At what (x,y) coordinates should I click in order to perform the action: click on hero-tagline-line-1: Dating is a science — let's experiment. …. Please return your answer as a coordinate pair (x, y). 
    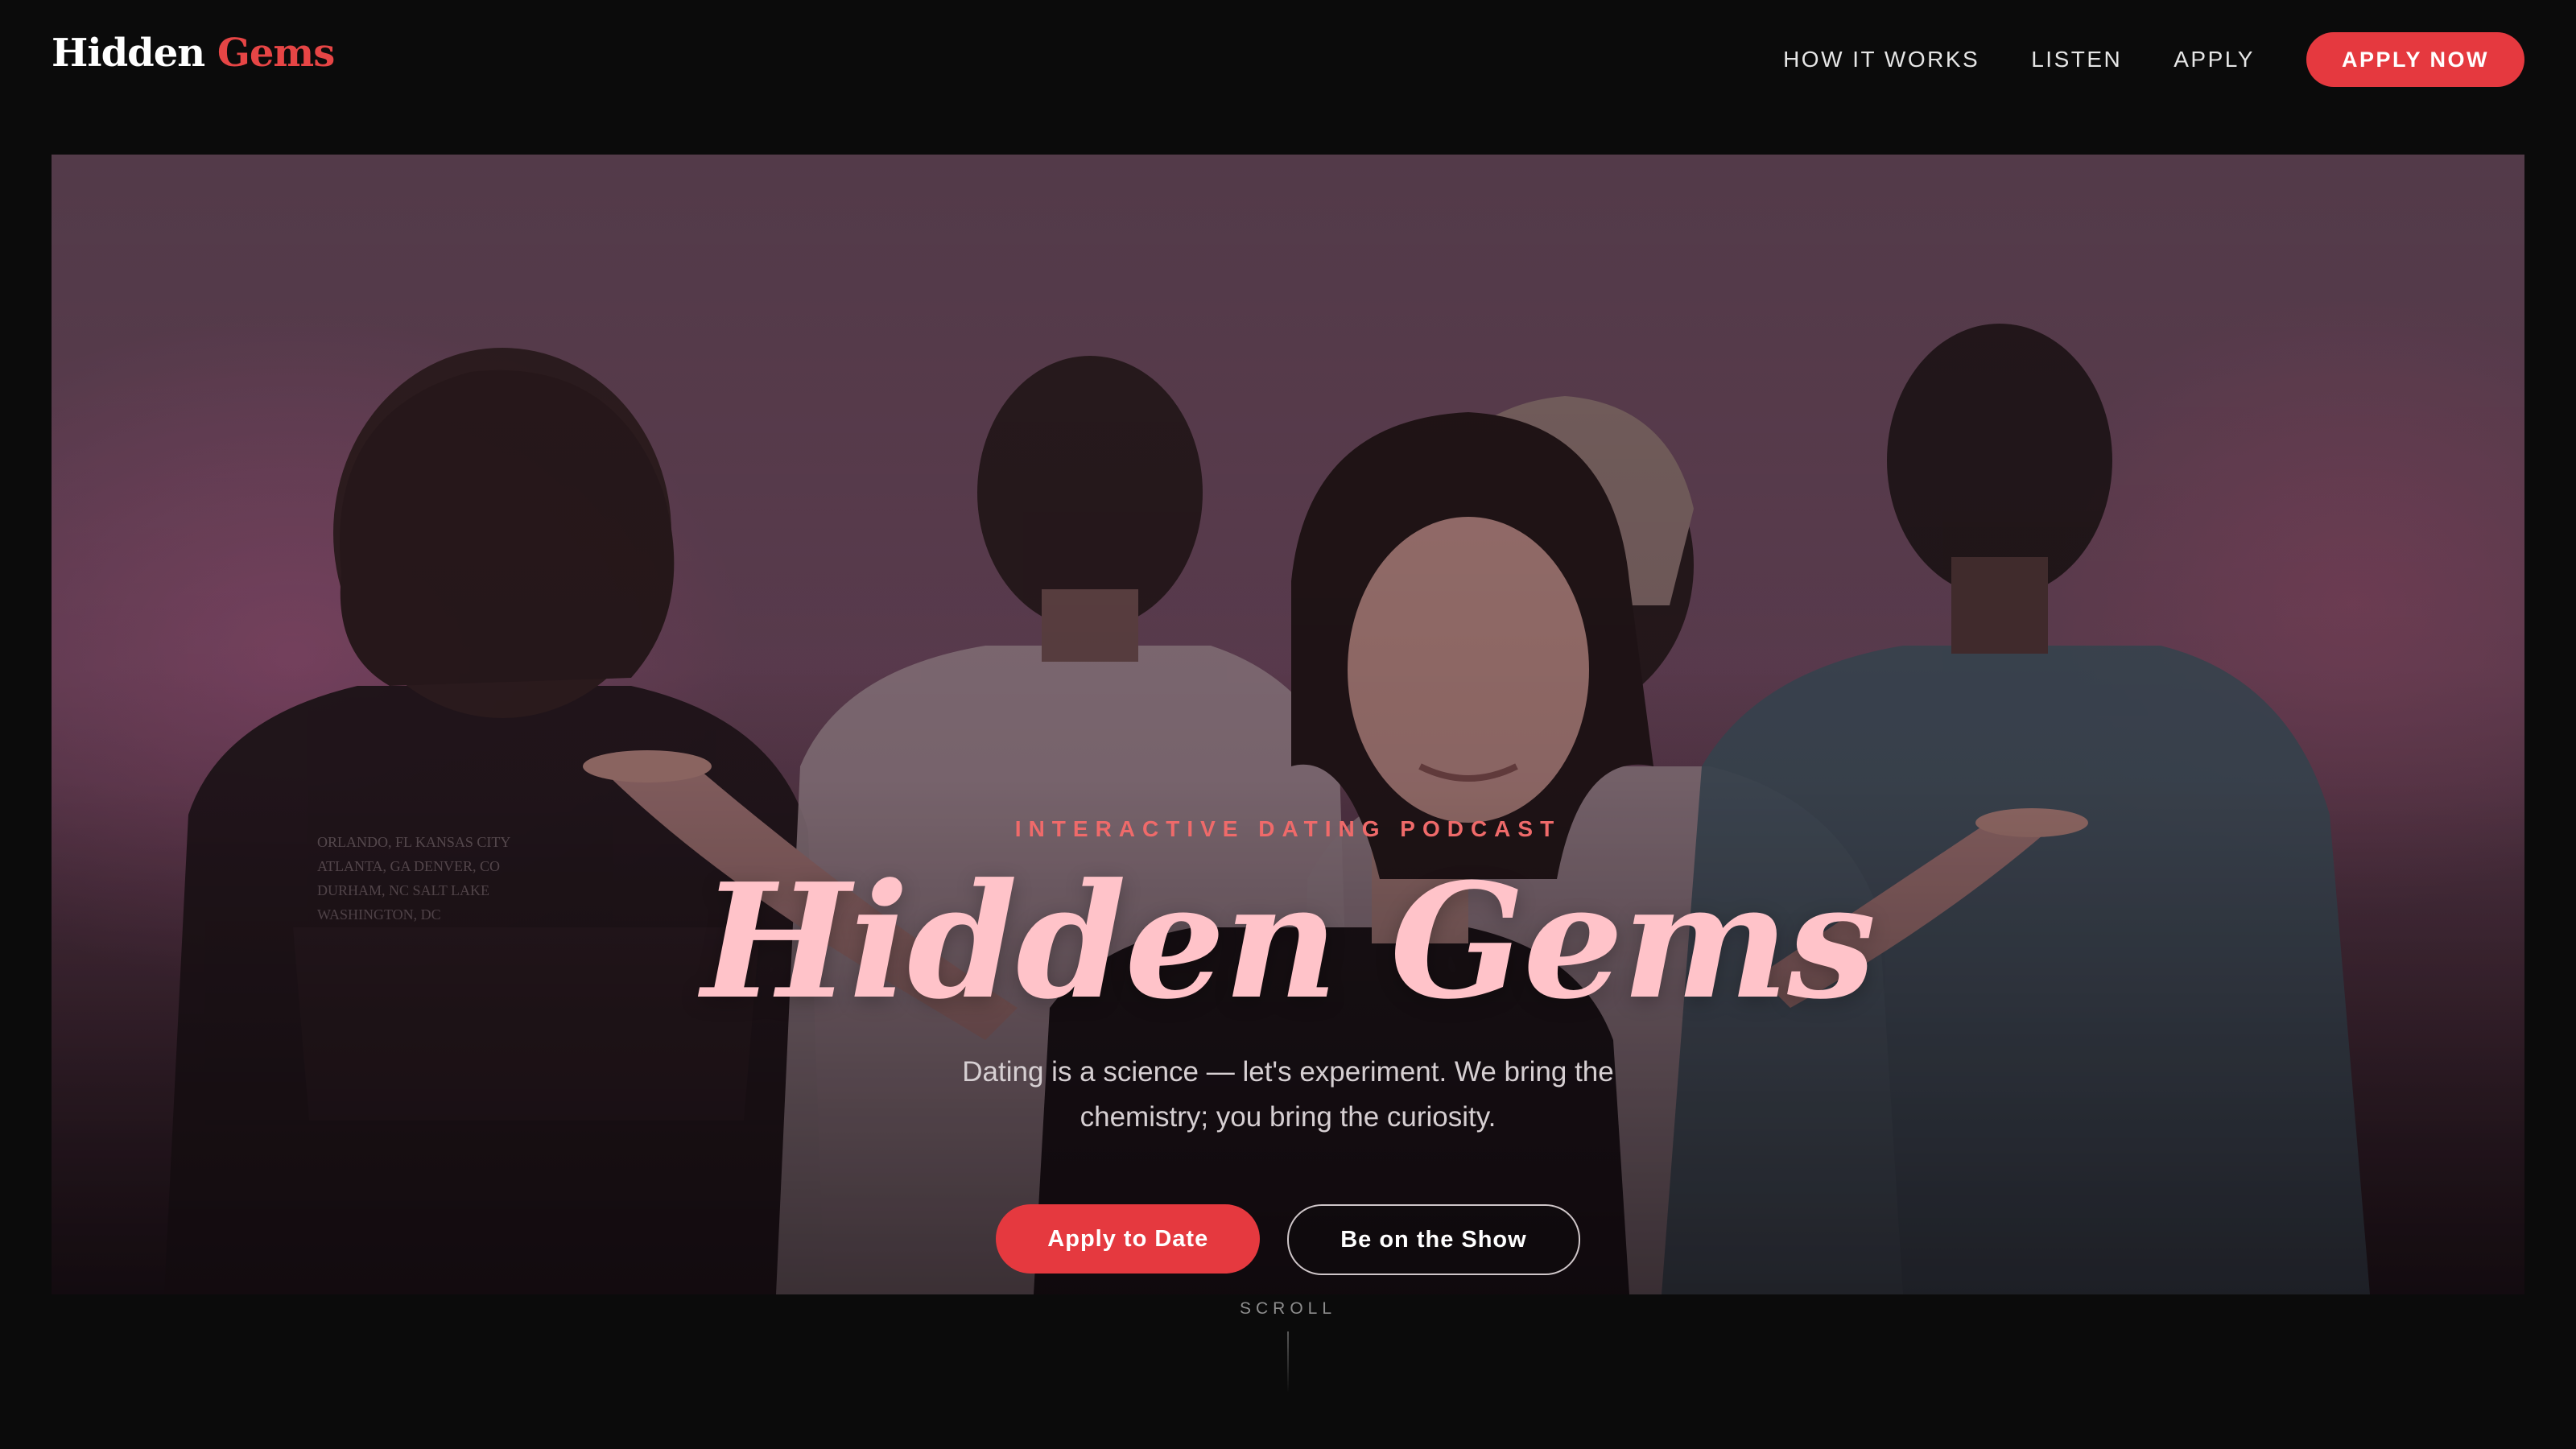
    Looking at the image, I should click on (1288, 1072).